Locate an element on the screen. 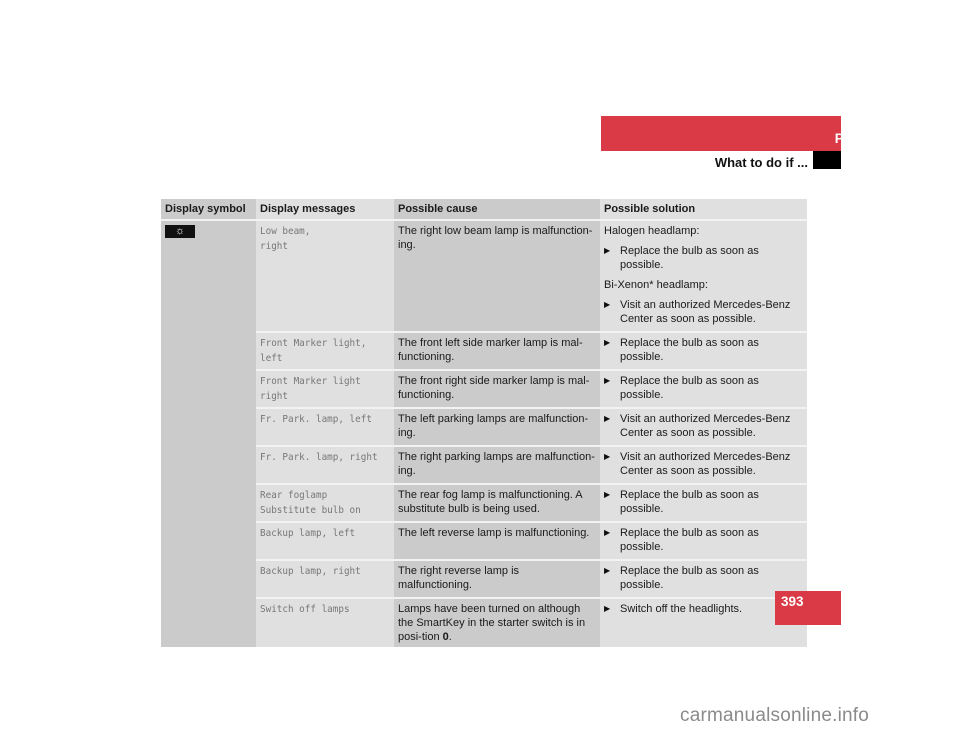 The image size is (960, 742). display-message-cell: Backup lamp, left is located at coordinates (325, 541).